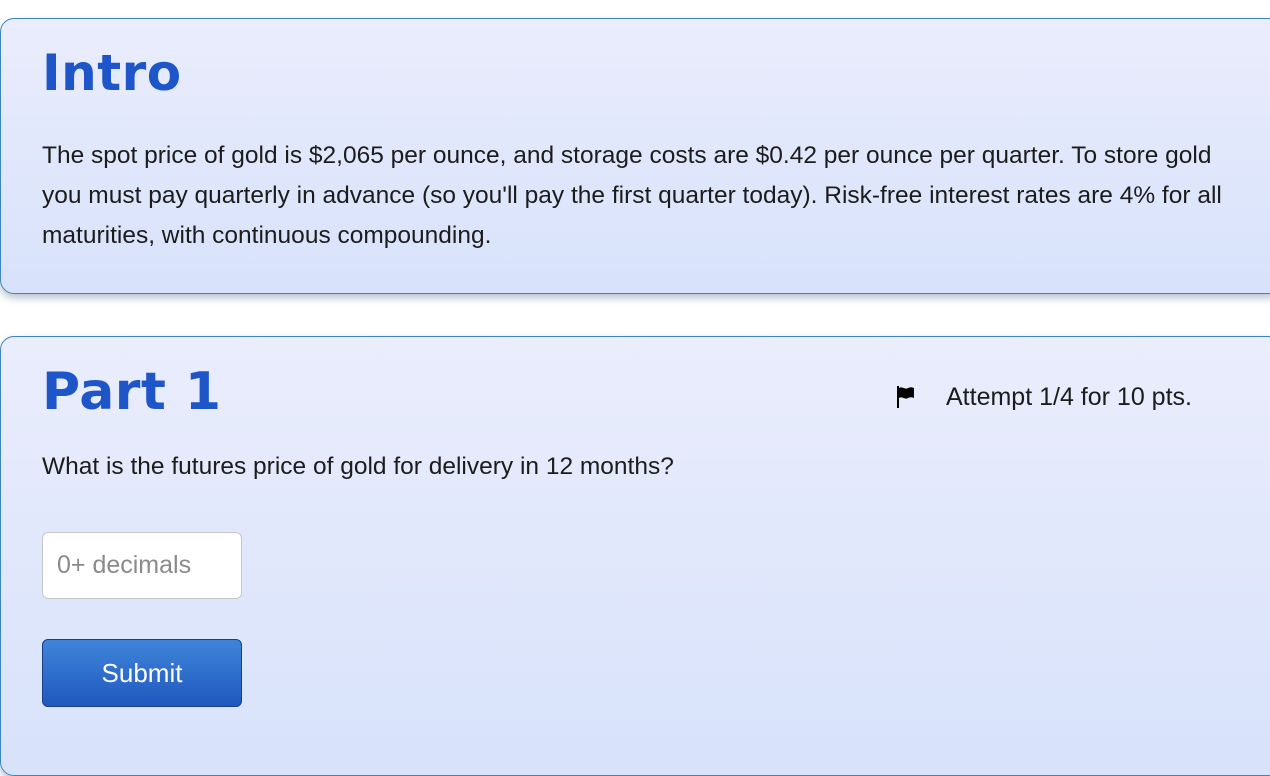 This screenshot has height=776, width=1270. What do you see at coordinates (142, 673) in the screenshot?
I see `submit-button: Submit` at bounding box center [142, 673].